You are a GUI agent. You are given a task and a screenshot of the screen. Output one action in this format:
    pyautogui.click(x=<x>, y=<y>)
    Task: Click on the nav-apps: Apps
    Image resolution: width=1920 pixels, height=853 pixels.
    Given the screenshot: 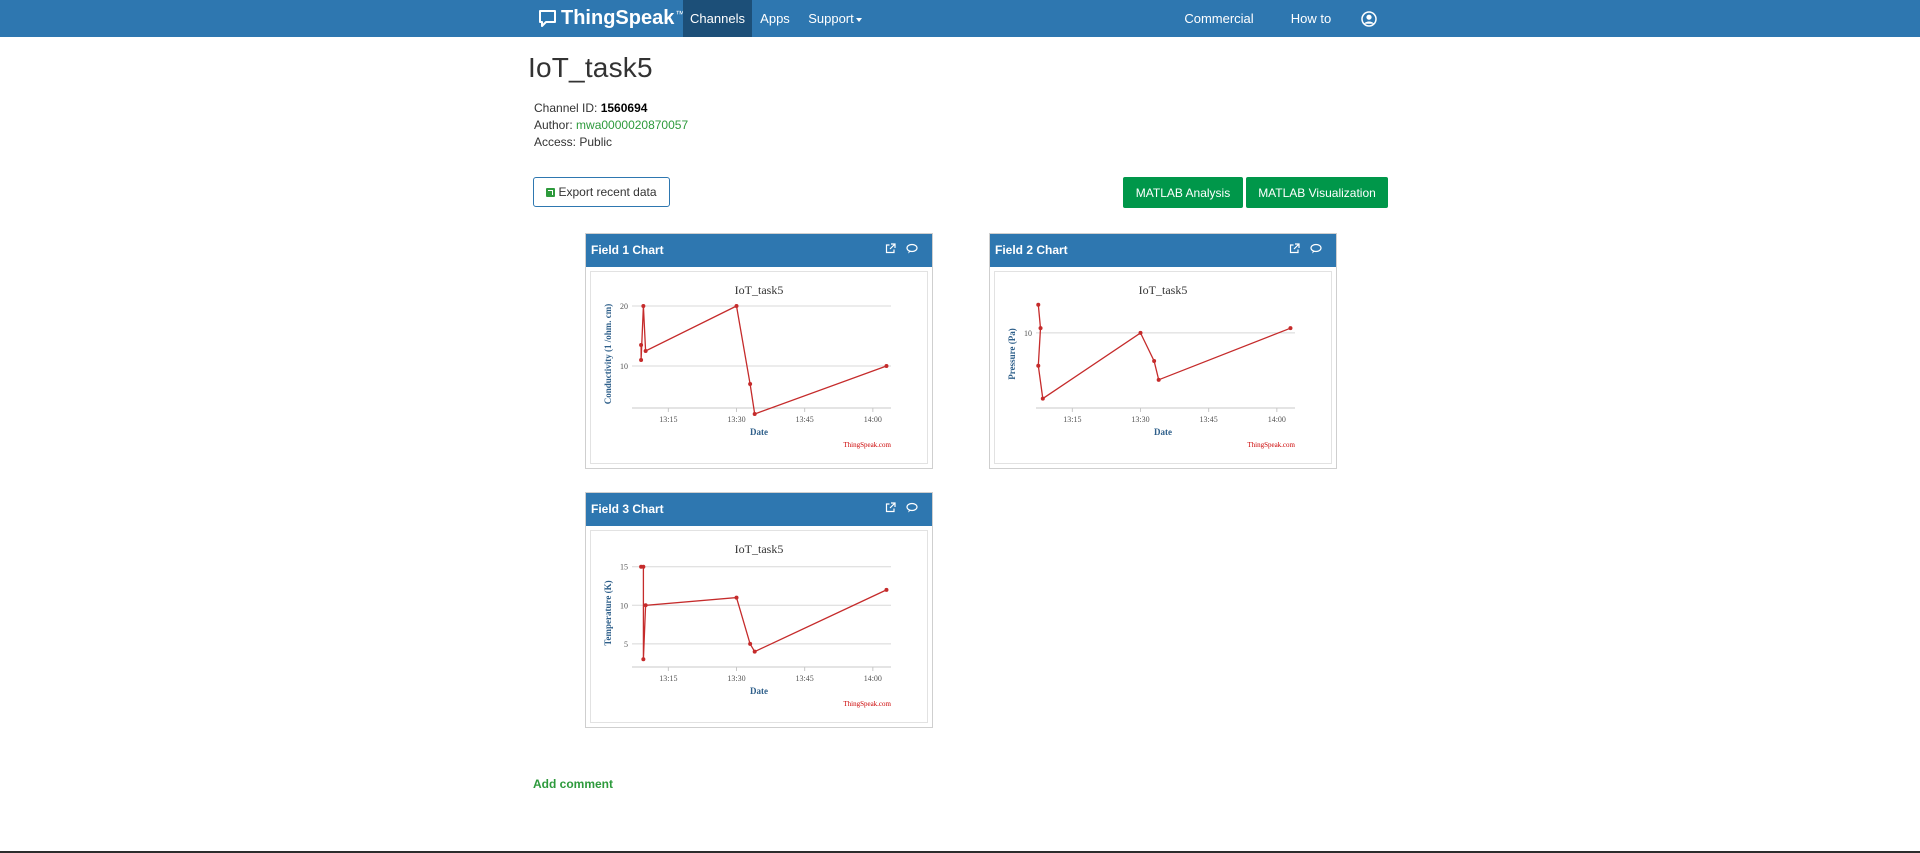 What is the action you would take?
    pyautogui.click(x=775, y=18)
    